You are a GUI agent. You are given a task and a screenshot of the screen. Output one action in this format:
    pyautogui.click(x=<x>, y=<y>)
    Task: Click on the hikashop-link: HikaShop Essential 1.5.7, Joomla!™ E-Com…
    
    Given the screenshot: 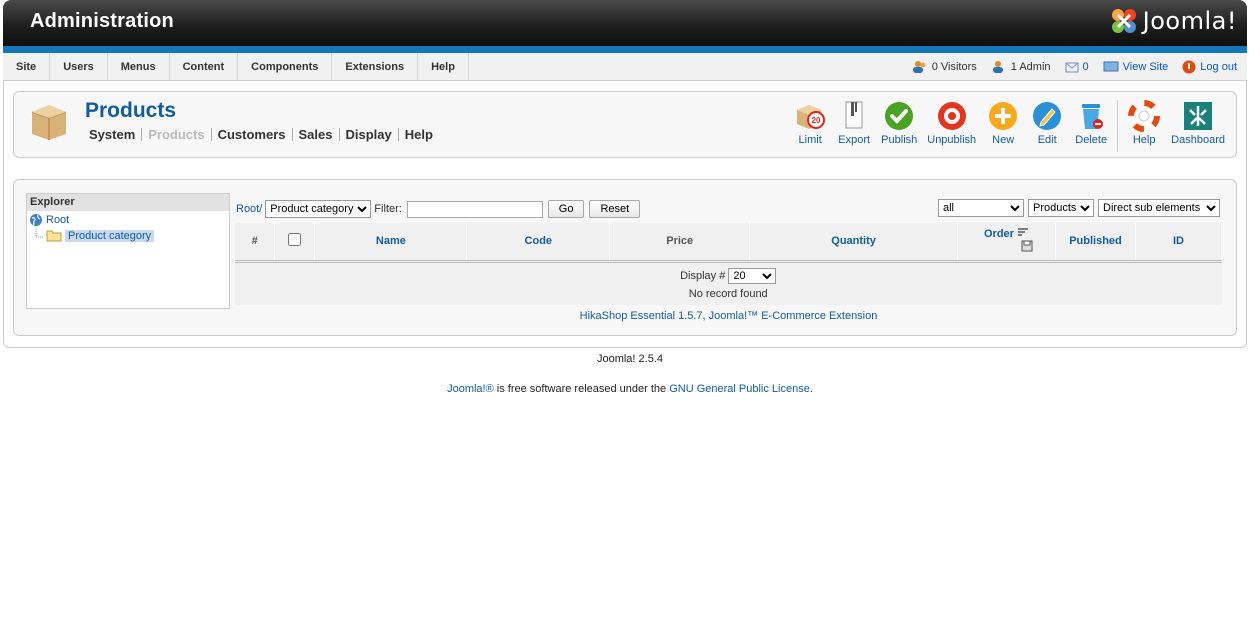 What is the action you would take?
    pyautogui.click(x=729, y=316)
    